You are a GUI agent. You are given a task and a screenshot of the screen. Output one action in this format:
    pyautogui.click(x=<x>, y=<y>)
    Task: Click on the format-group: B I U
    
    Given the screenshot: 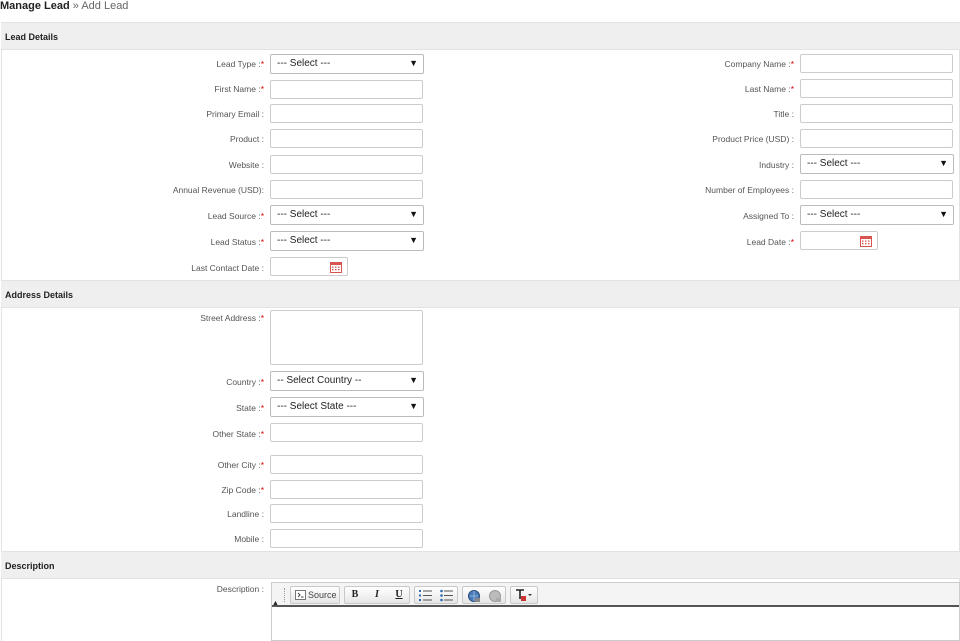 What is the action you would take?
    pyautogui.click(x=377, y=595)
    